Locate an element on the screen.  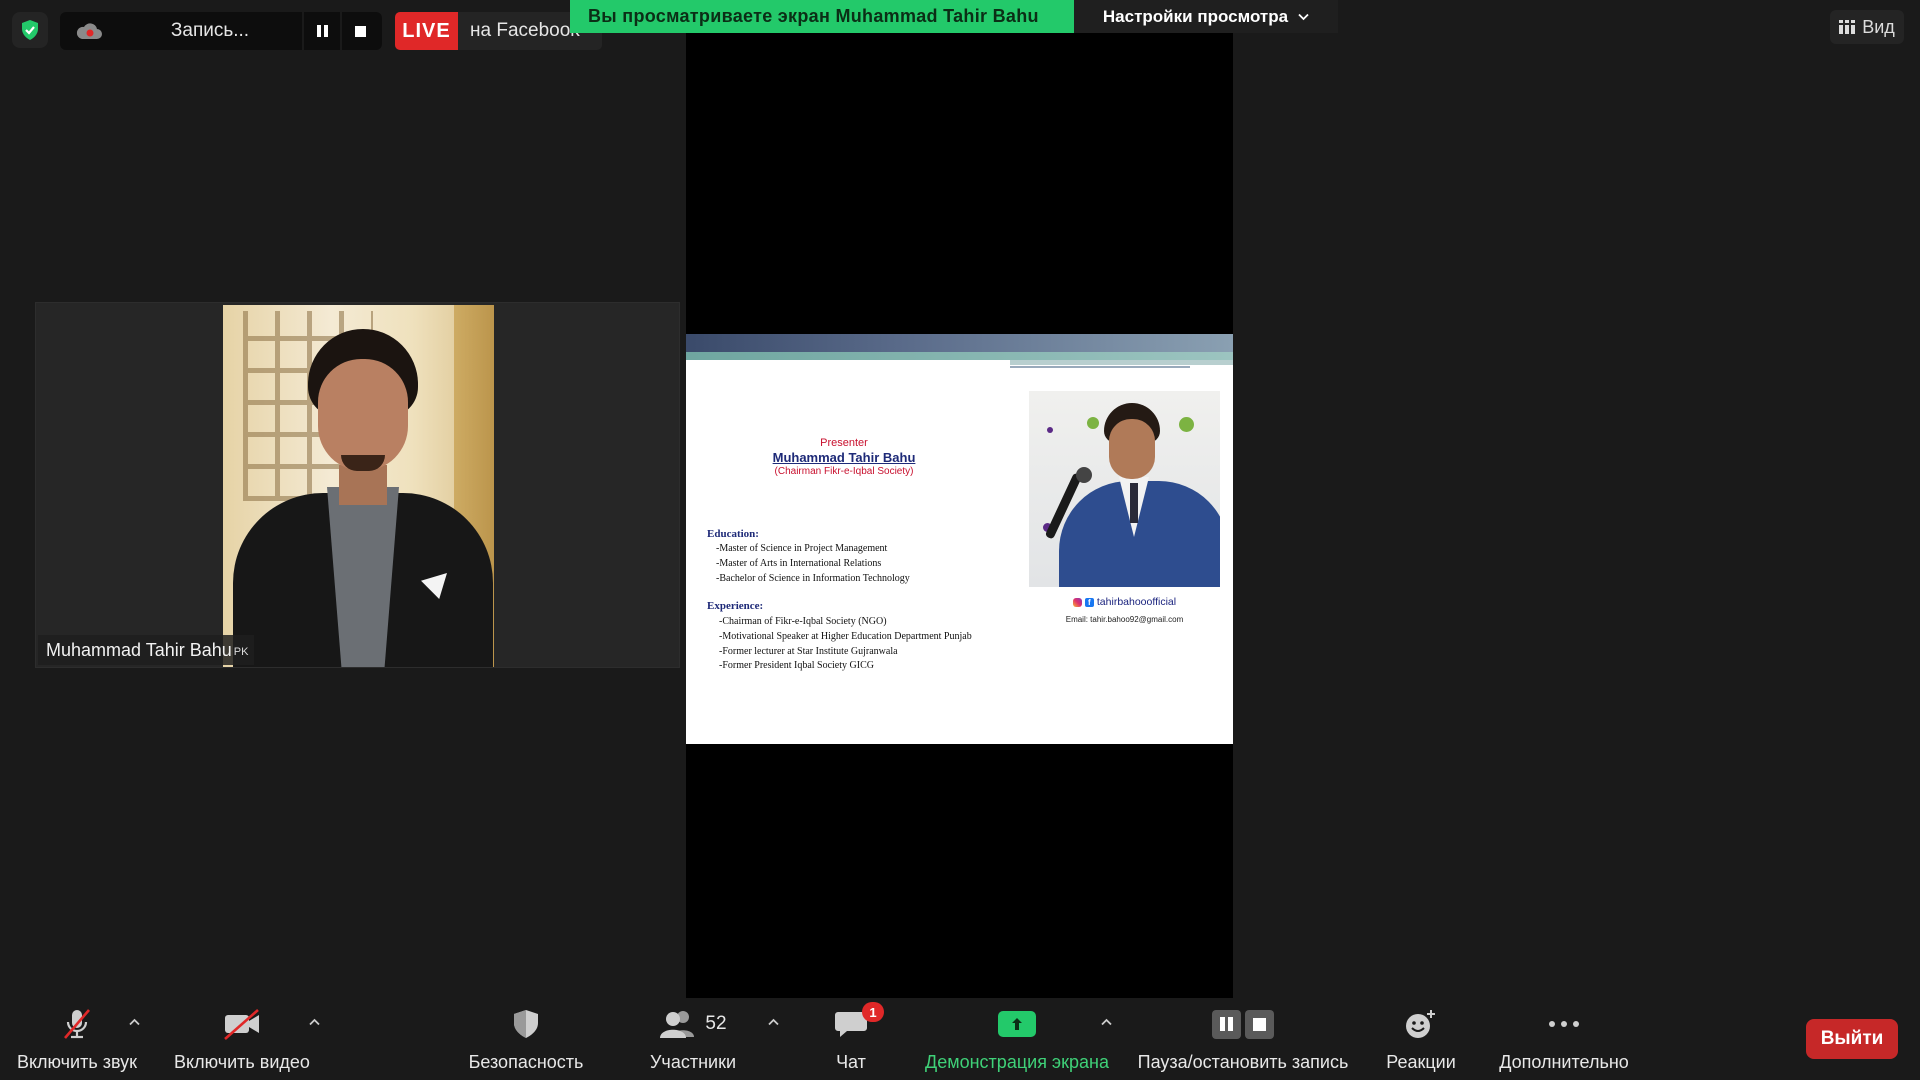
audio-options-caret is located at coordinates (134, 1022).